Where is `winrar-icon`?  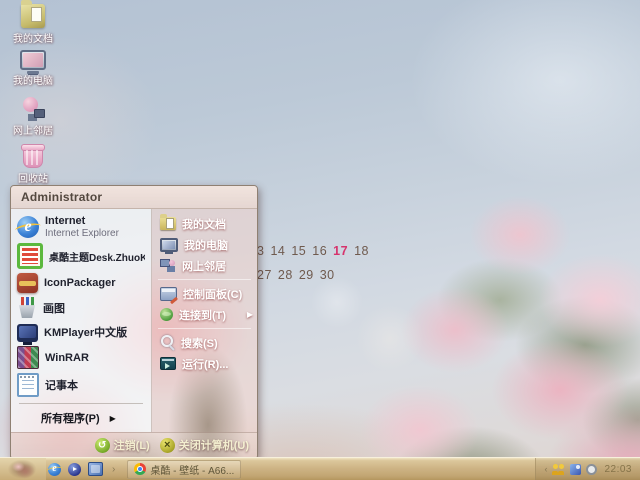 winrar-icon is located at coordinates (28, 358).